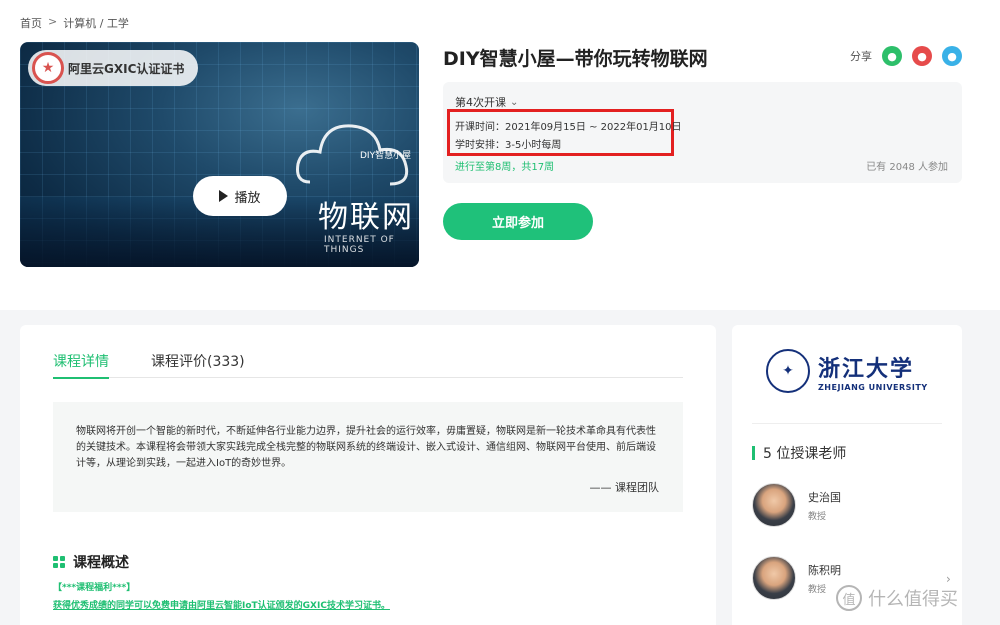 This screenshot has height=625, width=1000. I want to click on watermark-text: 什么值得买, so click(913, 599).